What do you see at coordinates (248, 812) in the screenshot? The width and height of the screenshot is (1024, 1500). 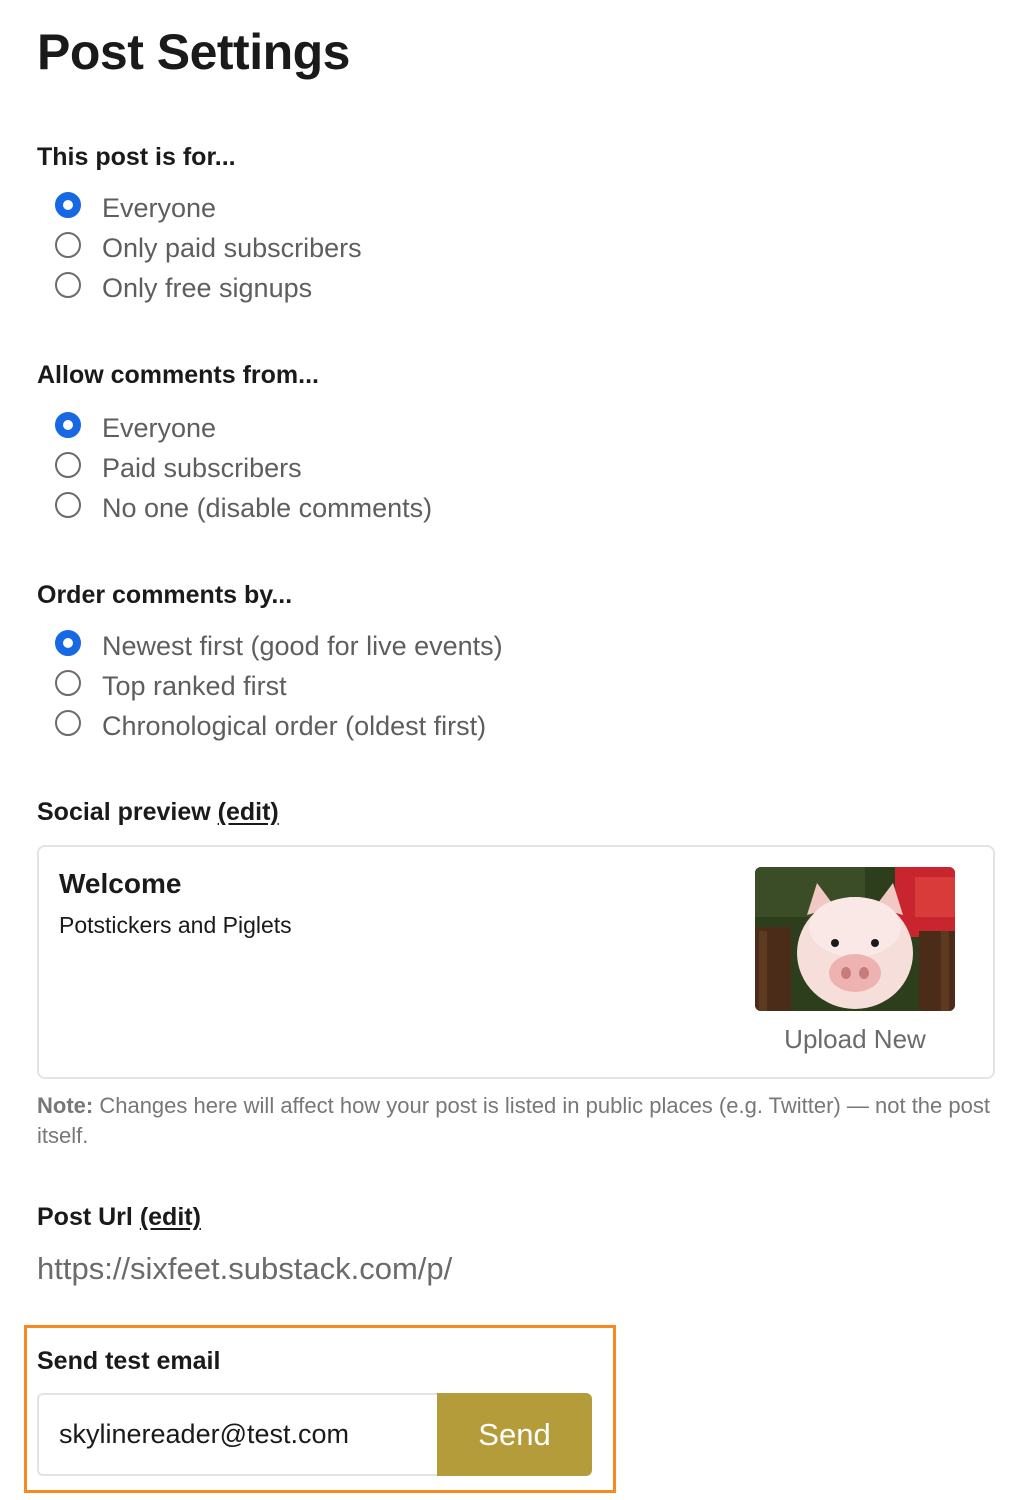 I see `social-preview-edit-link: (edit)` at bounding box center [248, 812].